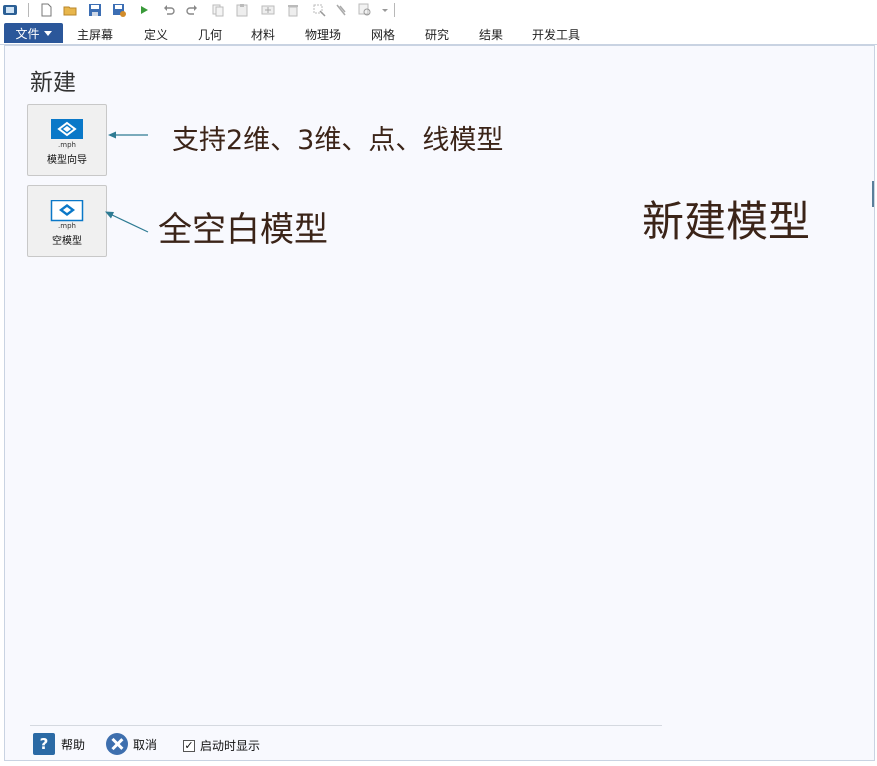 The height and width of the screenshot is (766, 877). Describe the element at coordinates (44, 744) in the screenshot. I see `help-icon: ?` at that location.